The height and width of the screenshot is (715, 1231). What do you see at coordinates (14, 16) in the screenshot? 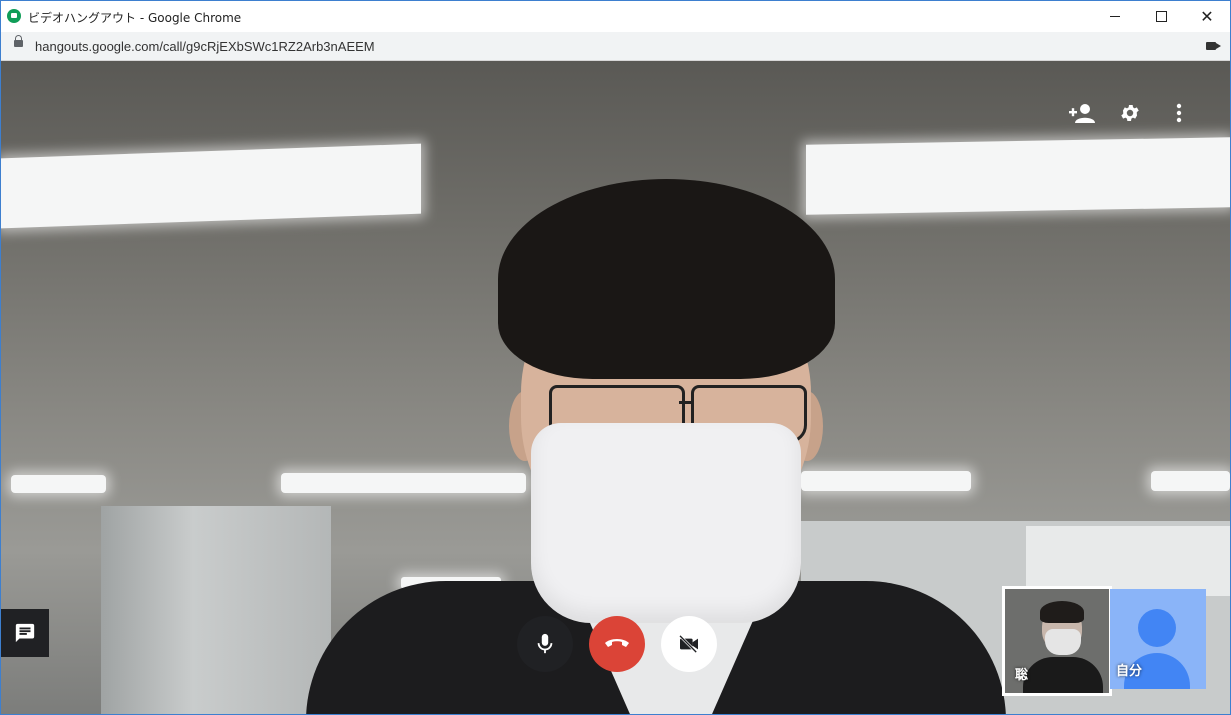
I see `hangouts-icon` at bounding box center [14, 16].